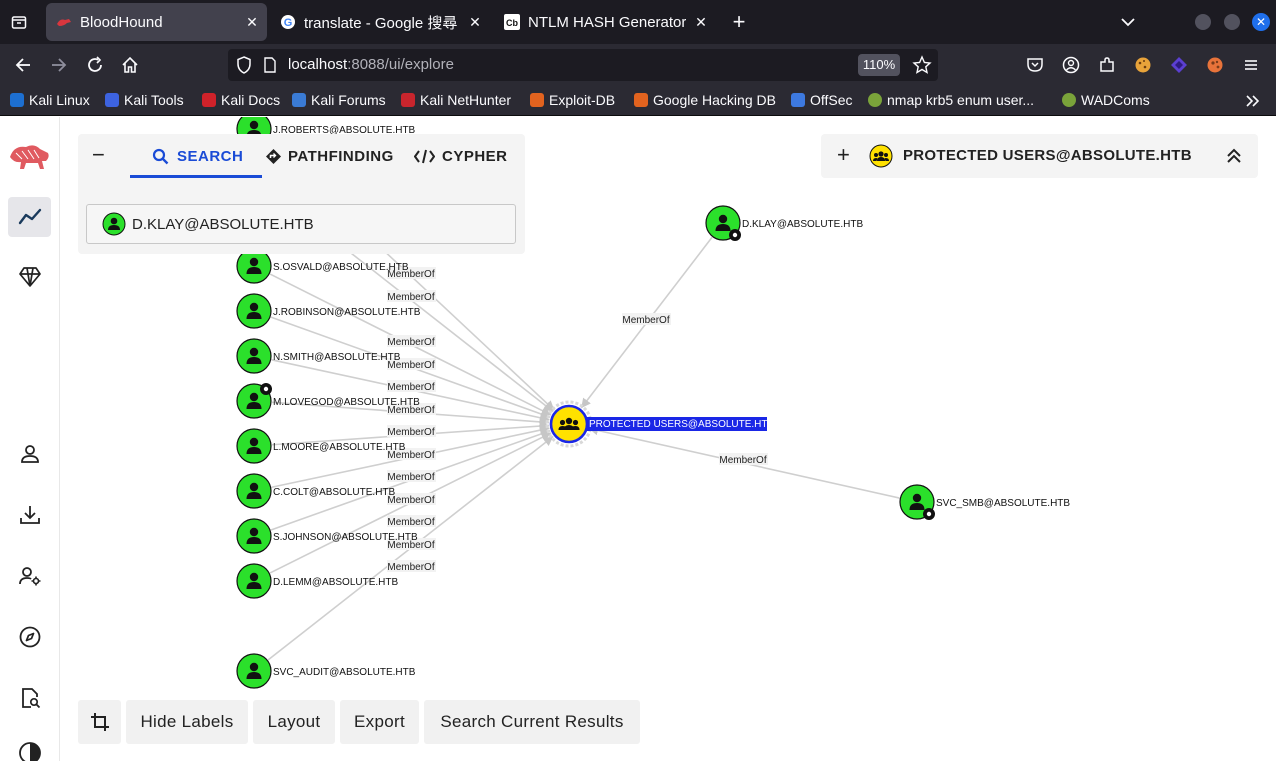  I want to click on left-navigation, so click(30, 439).